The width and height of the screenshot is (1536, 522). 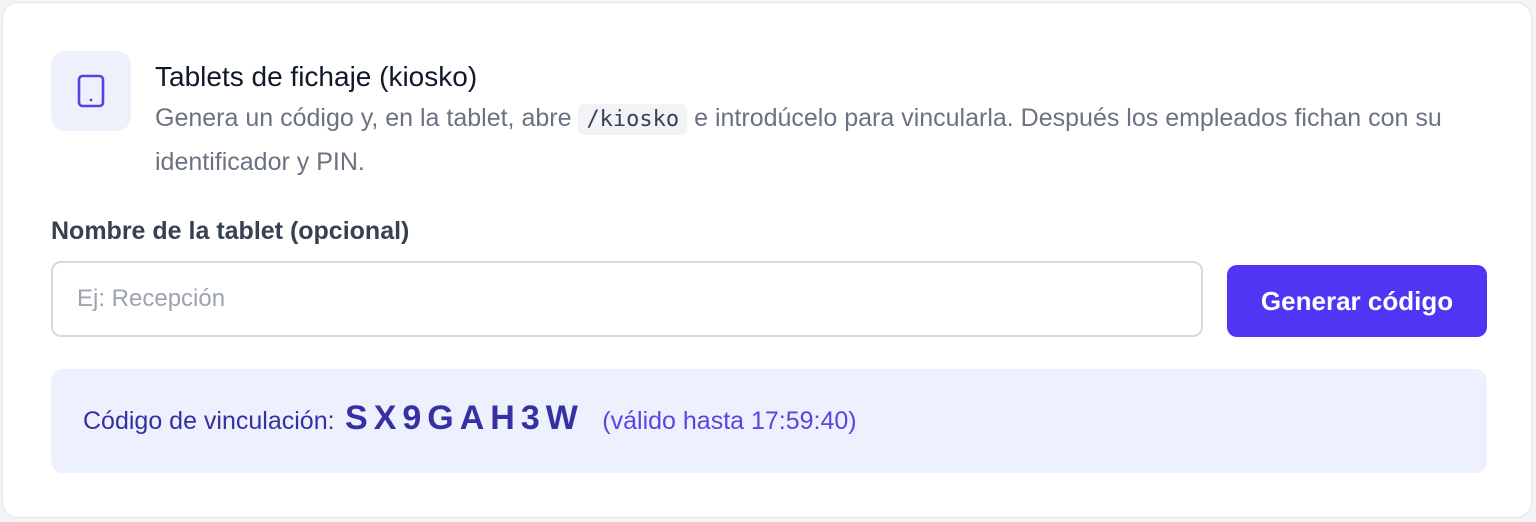 What do you see at coordinates (633, 119) in the screenshot?
I see `kiosk-path-code: /kiosko` at bounding box center [633, 119].